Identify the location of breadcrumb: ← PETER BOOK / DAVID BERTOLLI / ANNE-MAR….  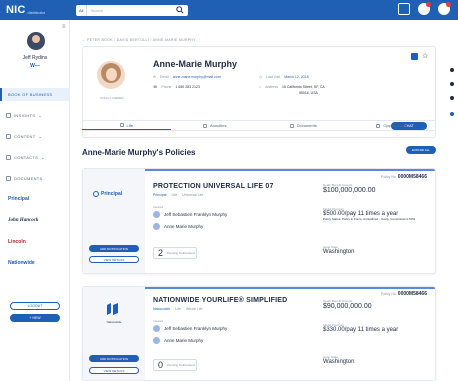
(139, 40).